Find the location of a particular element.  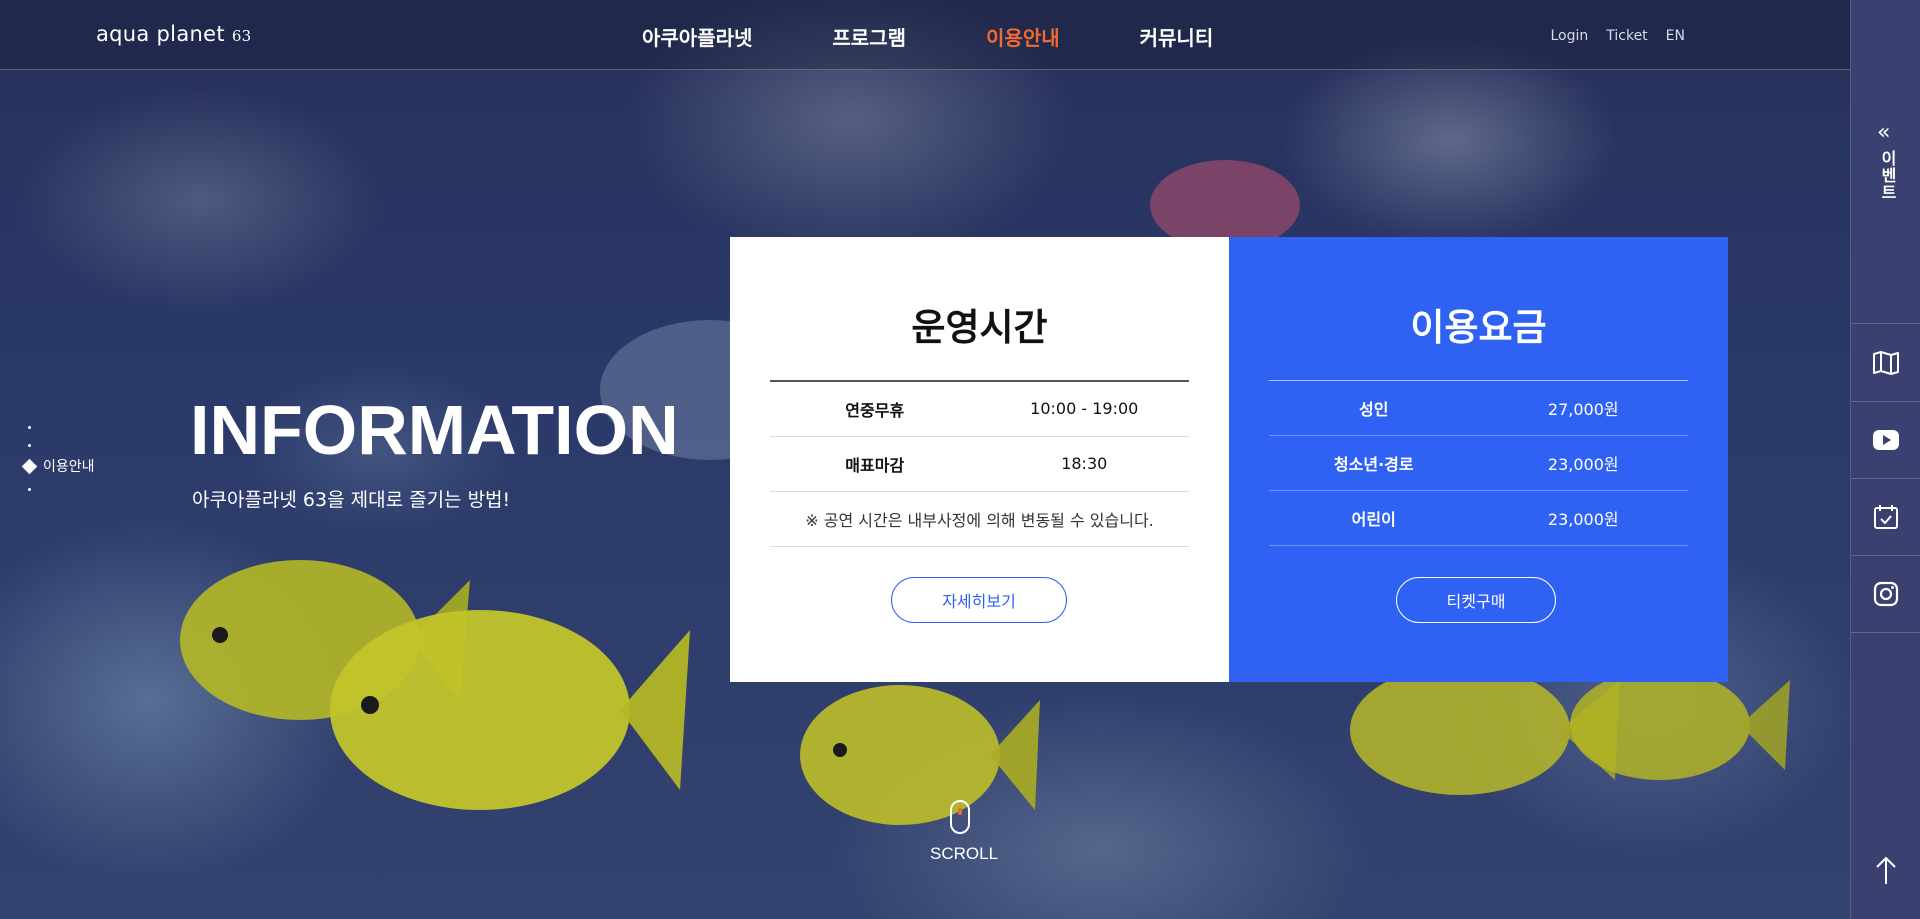

logo-text: aqua planet is located at coordinates (160, 34).